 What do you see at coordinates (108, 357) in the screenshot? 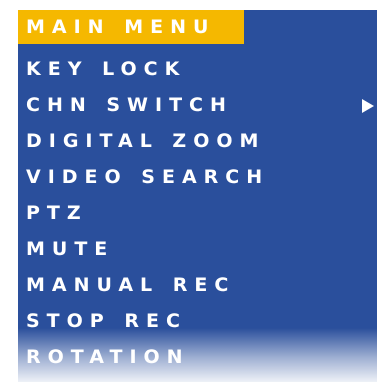
I see `menu-item-label: ROTATION` at bounding box center [108, 357].